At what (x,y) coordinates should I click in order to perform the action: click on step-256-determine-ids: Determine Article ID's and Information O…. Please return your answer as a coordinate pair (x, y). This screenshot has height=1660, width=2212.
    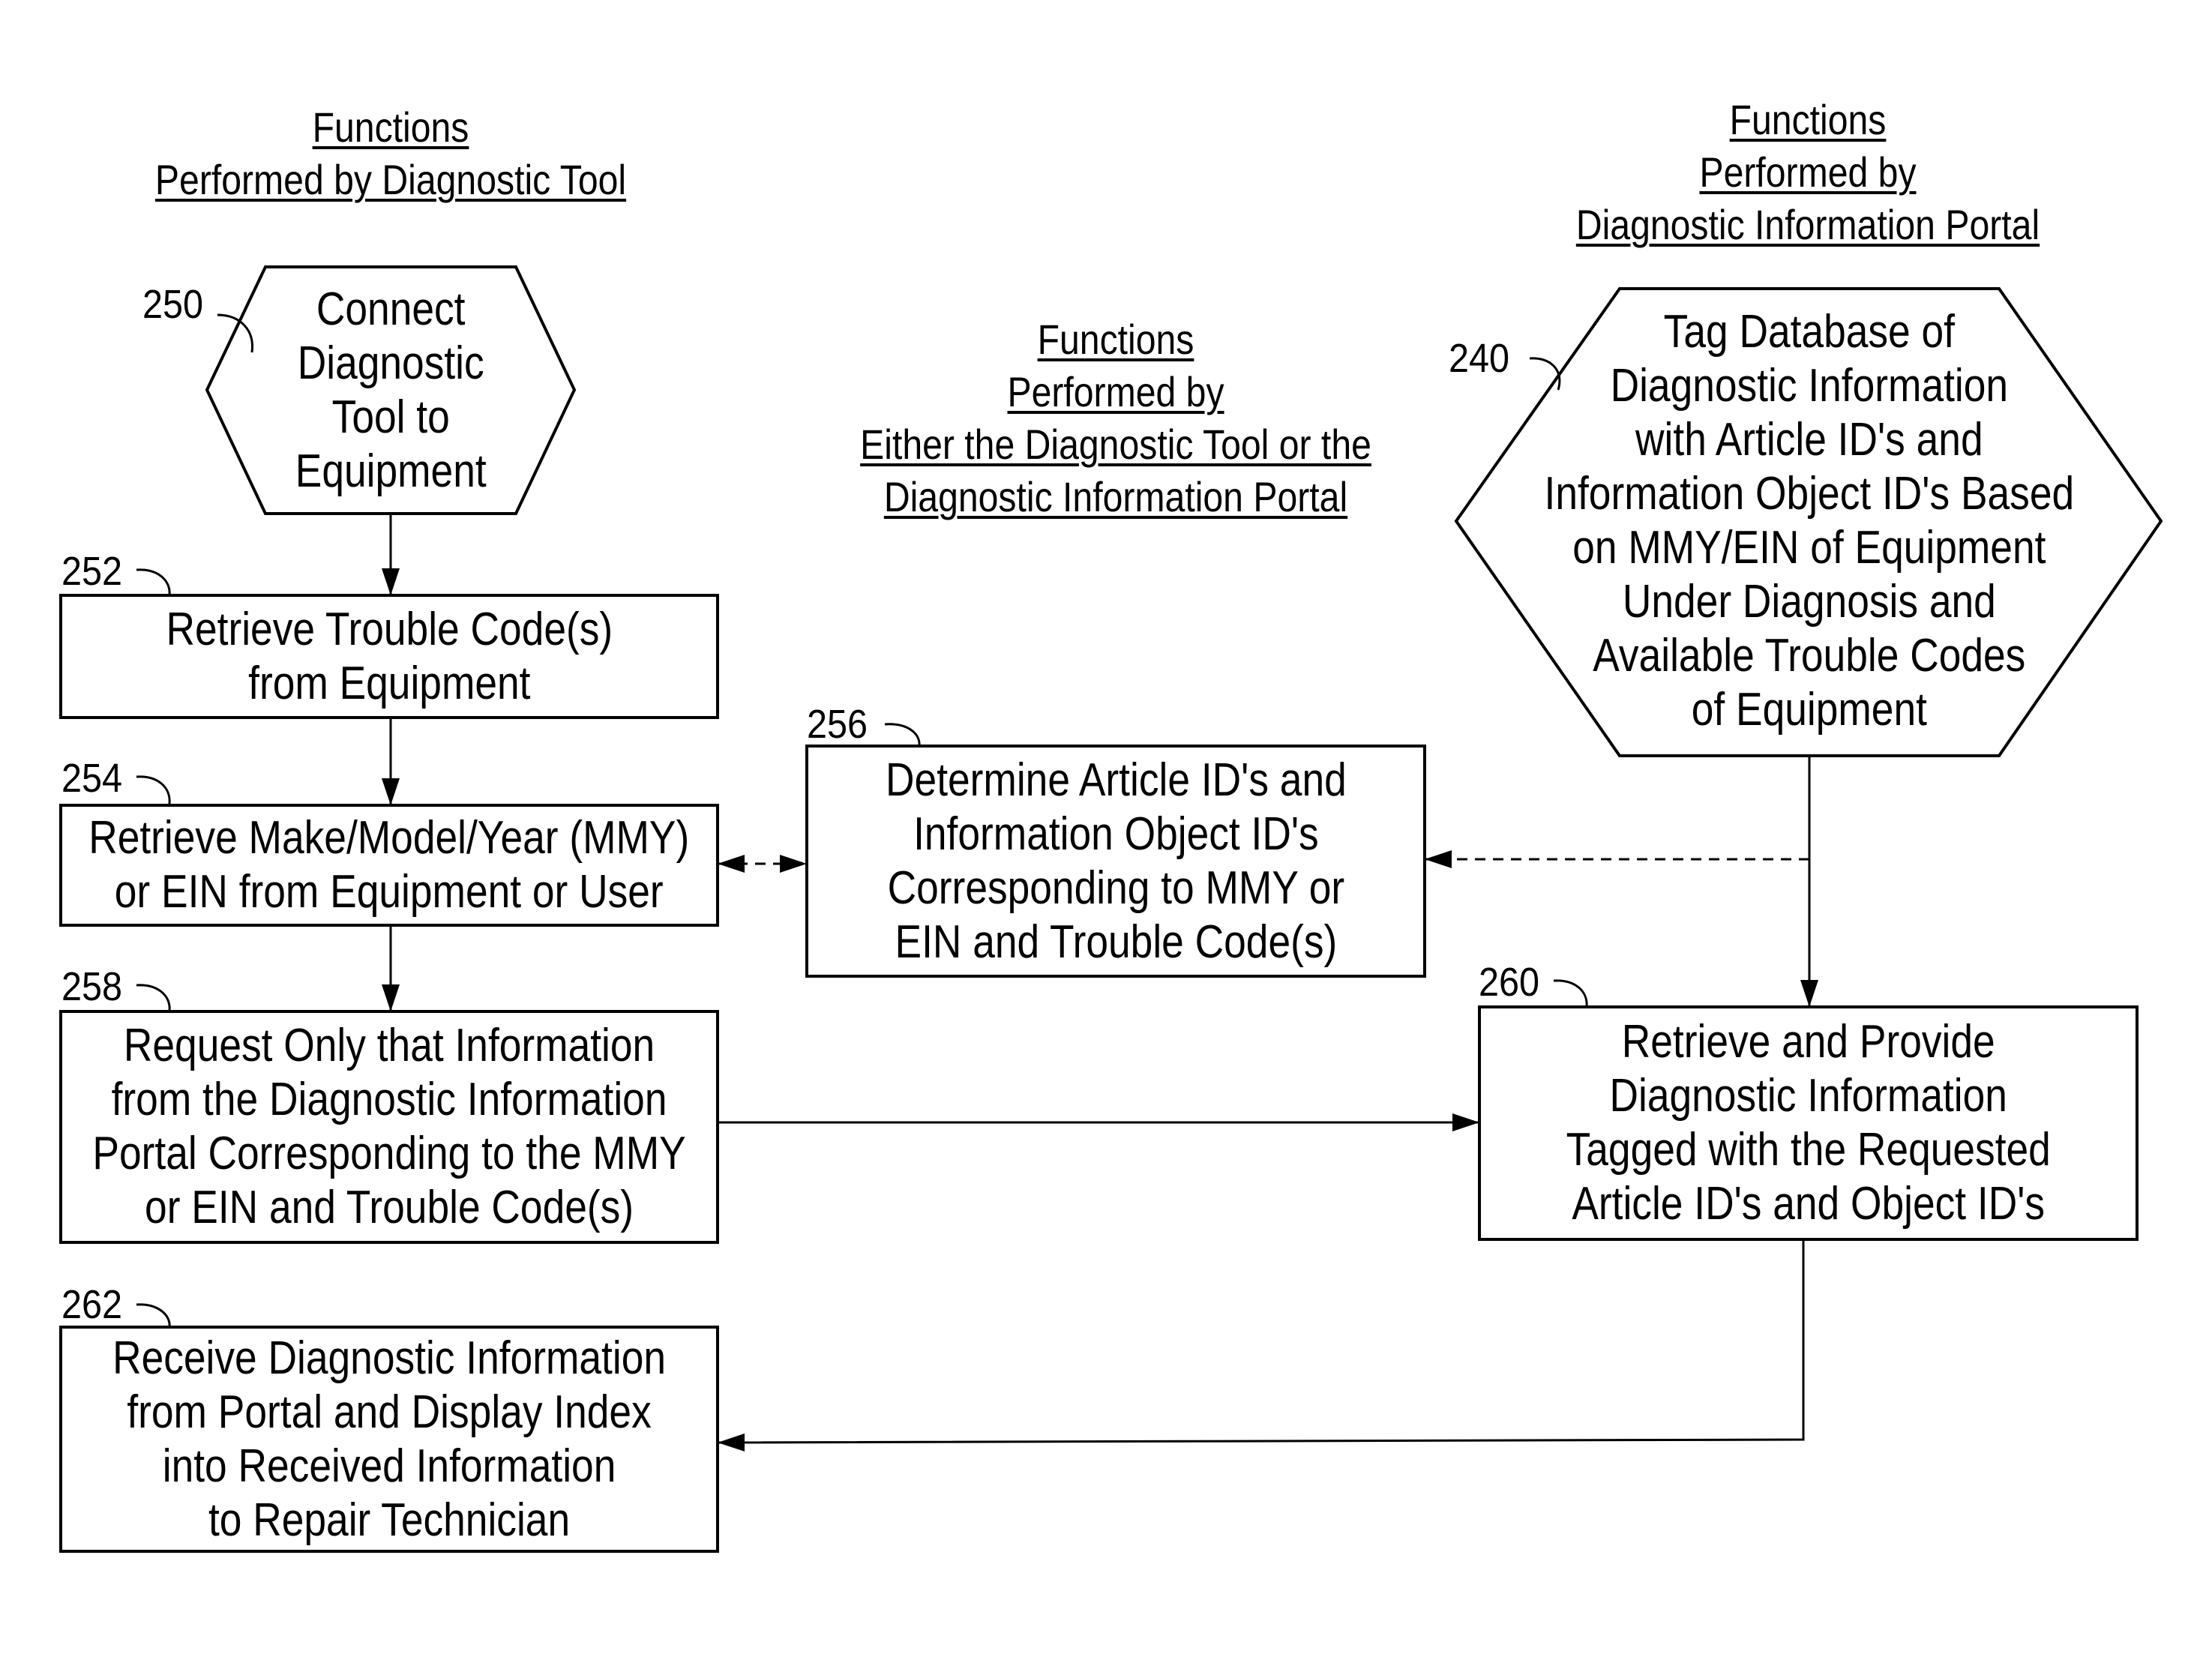
    Looking at the image, I should click on (1115, 861).